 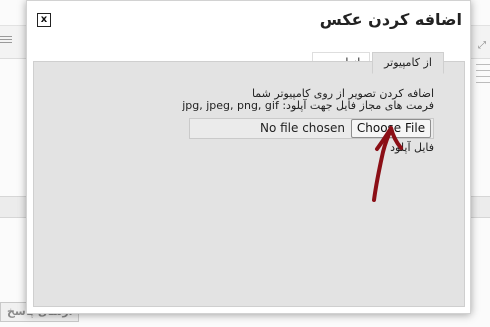 What do you see at coordinates (390, 19) in the screenshot?
I see `dialog-title: اضافه کردن عکس` at bounding box center [390, 19].